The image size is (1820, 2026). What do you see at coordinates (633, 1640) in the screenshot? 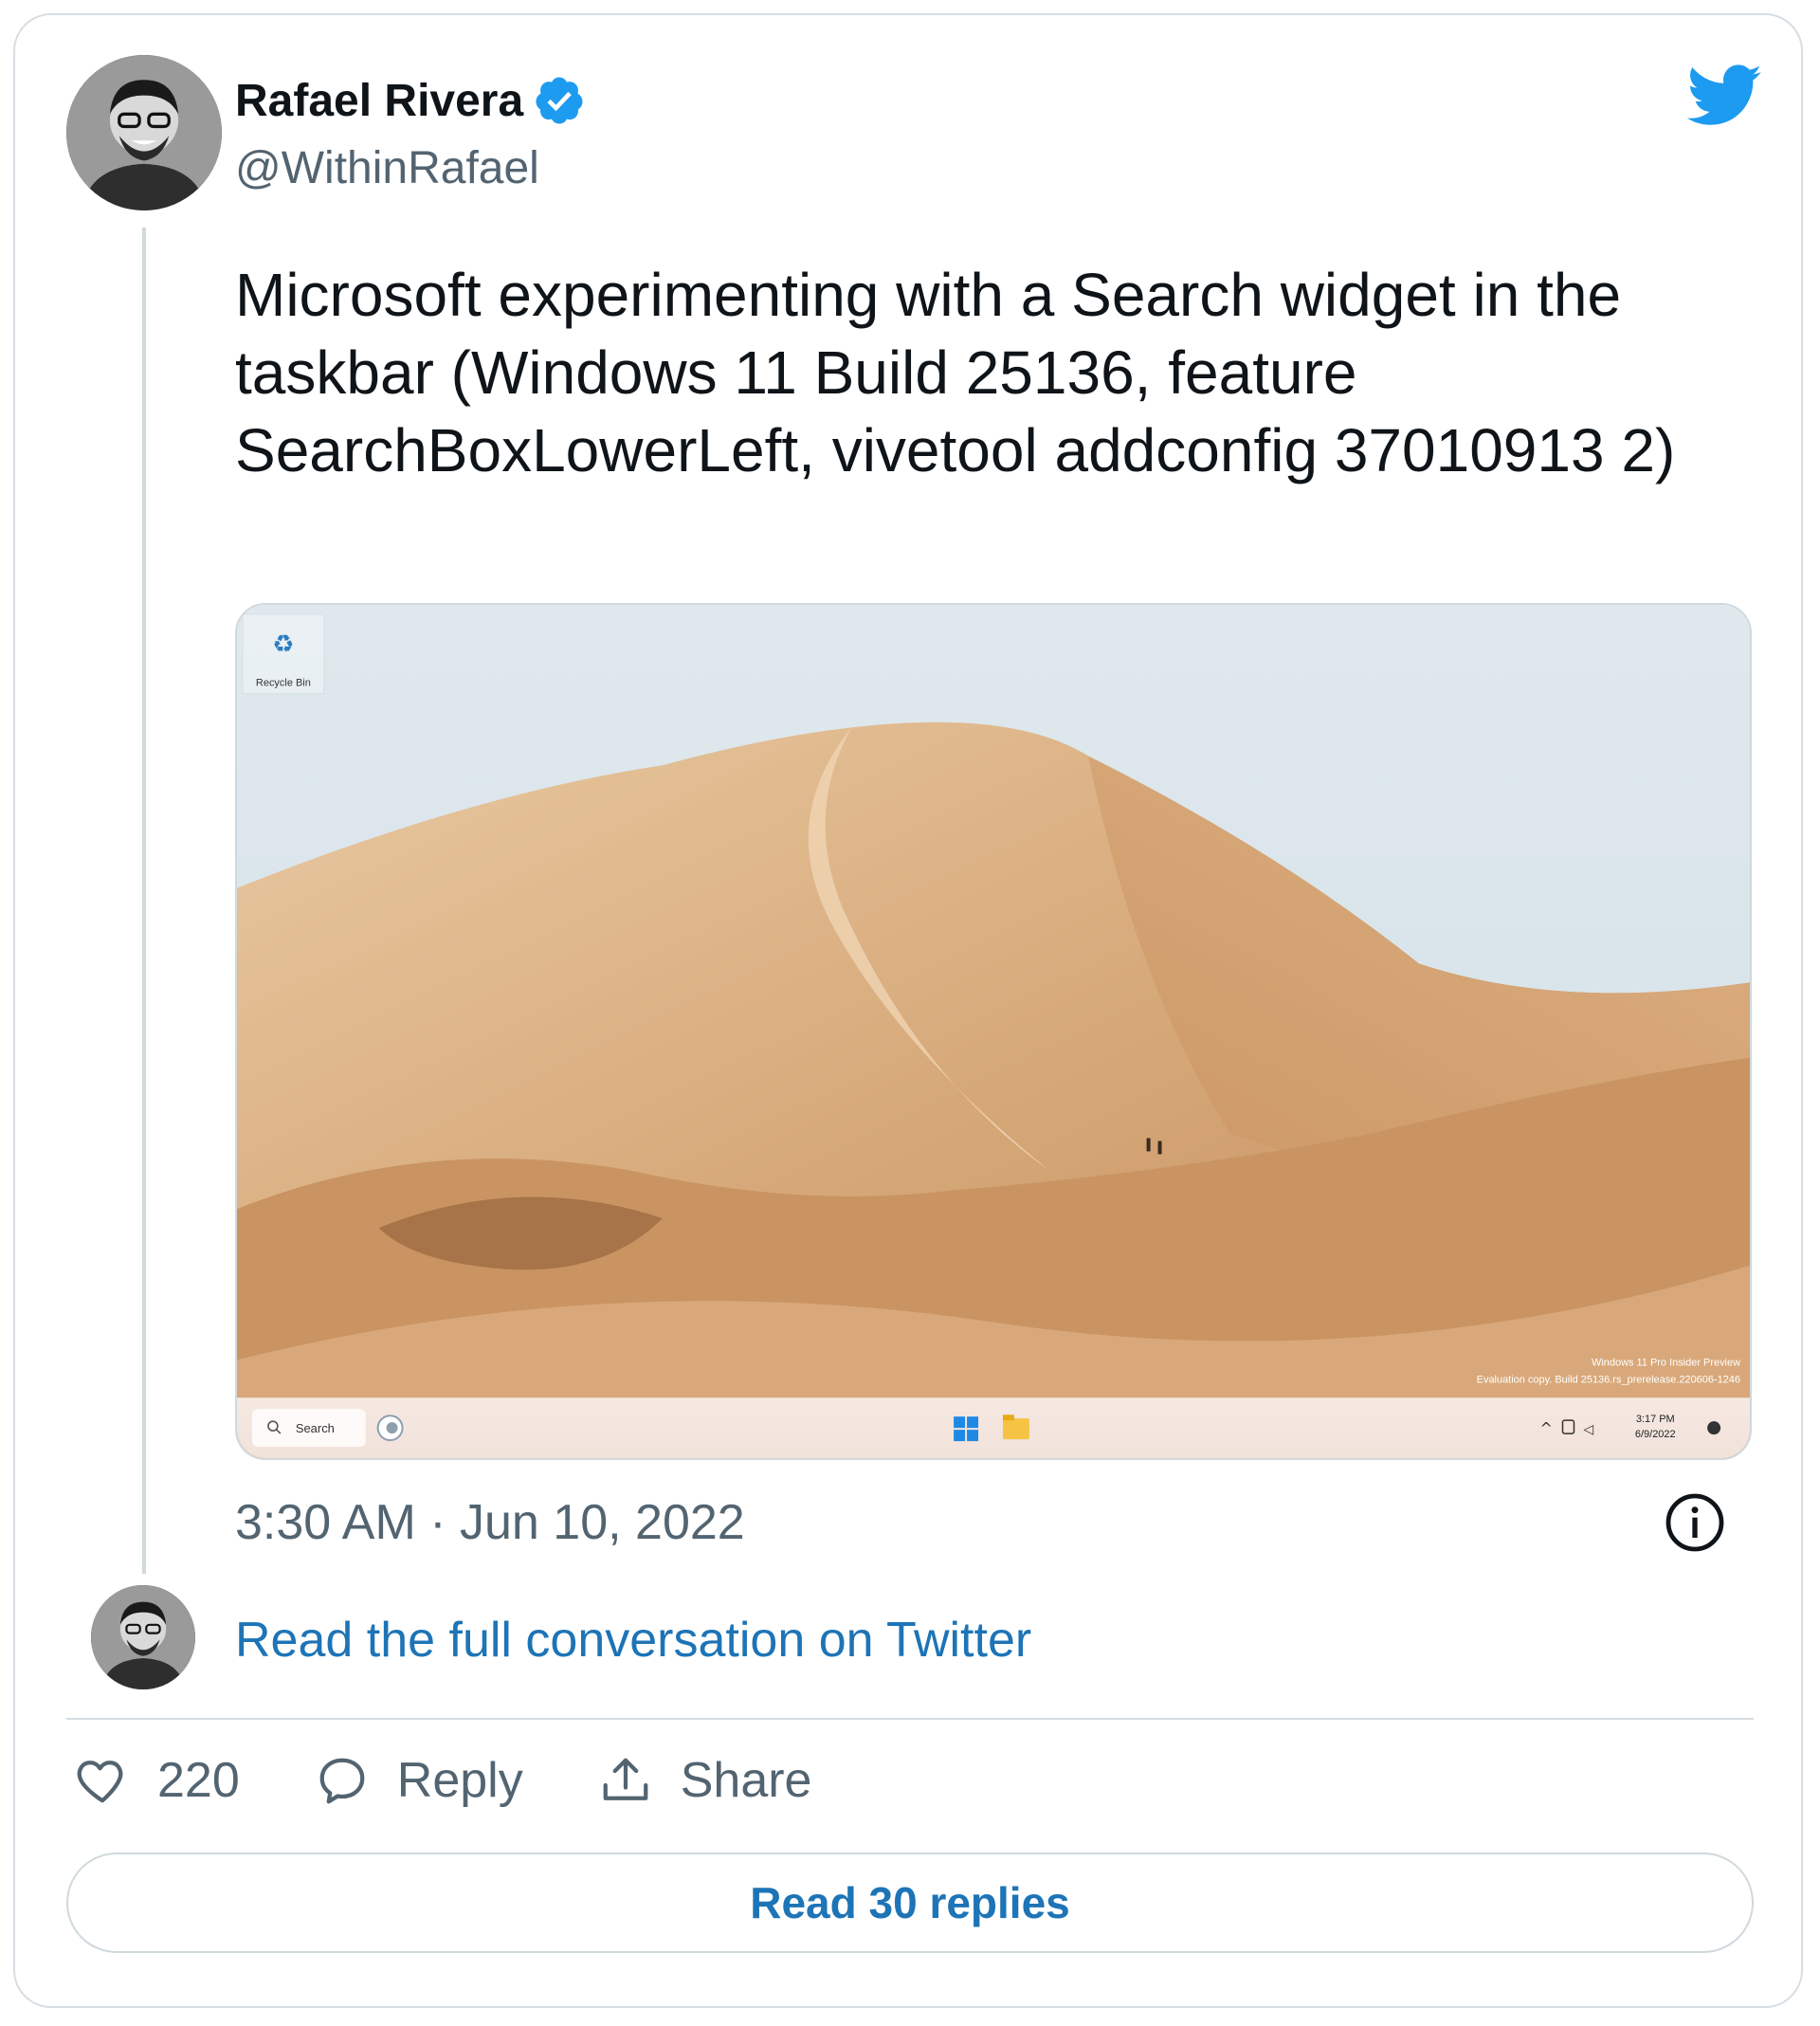
I see `read-full-conversation-link: Read the full conversation on Twitter` at bounding box center [633, 1640].